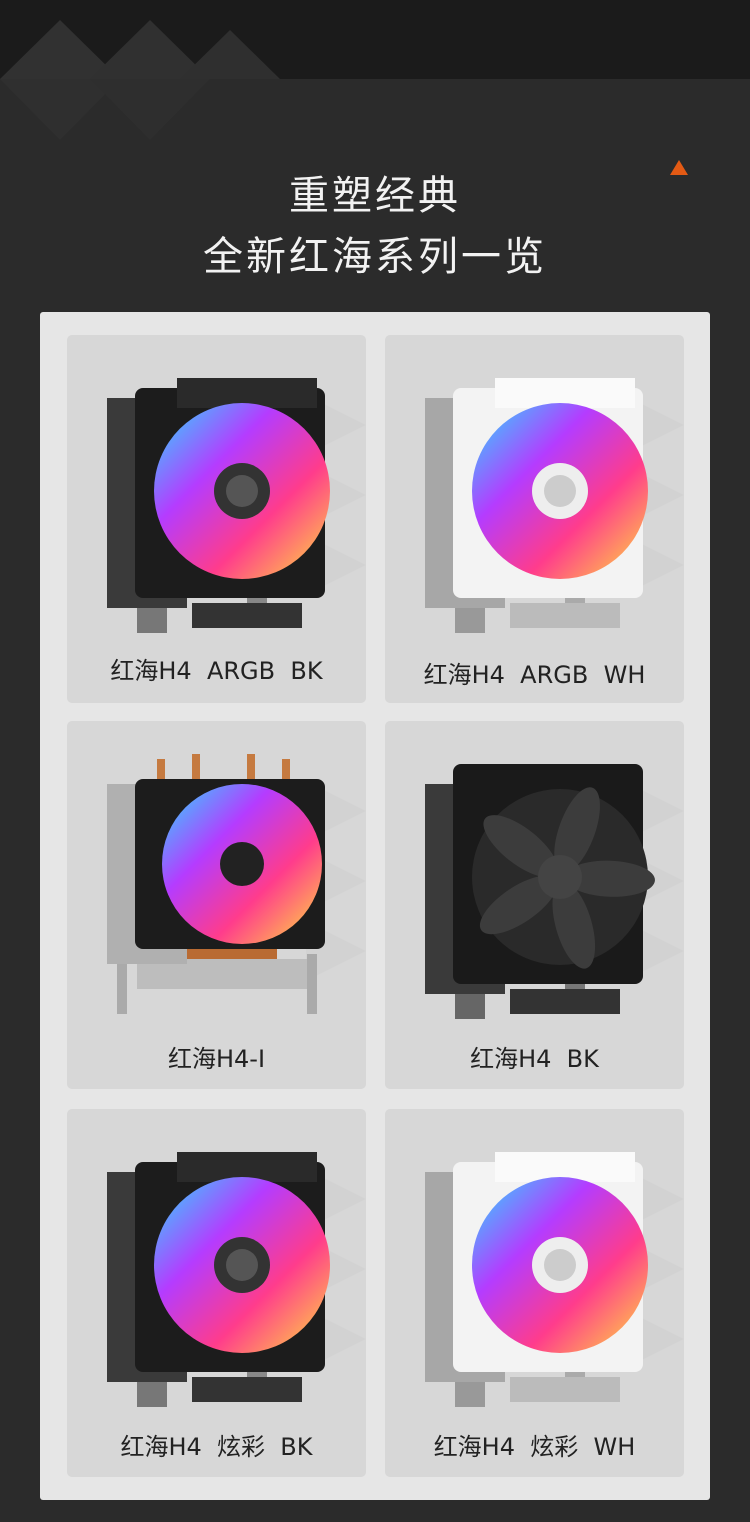 This screenshot has height=1522, width=750. I want to click on product-name: 红海H4 炫彩 WH, so click(534, 1447).